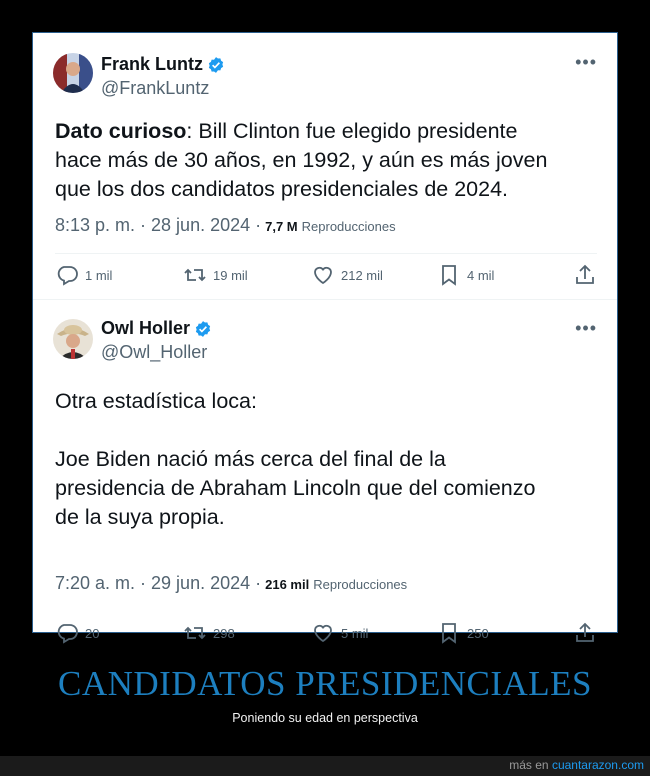  Describe the element at coordinates (224, 633) in the screenshot. I see `retweet-count: 298` at that location.